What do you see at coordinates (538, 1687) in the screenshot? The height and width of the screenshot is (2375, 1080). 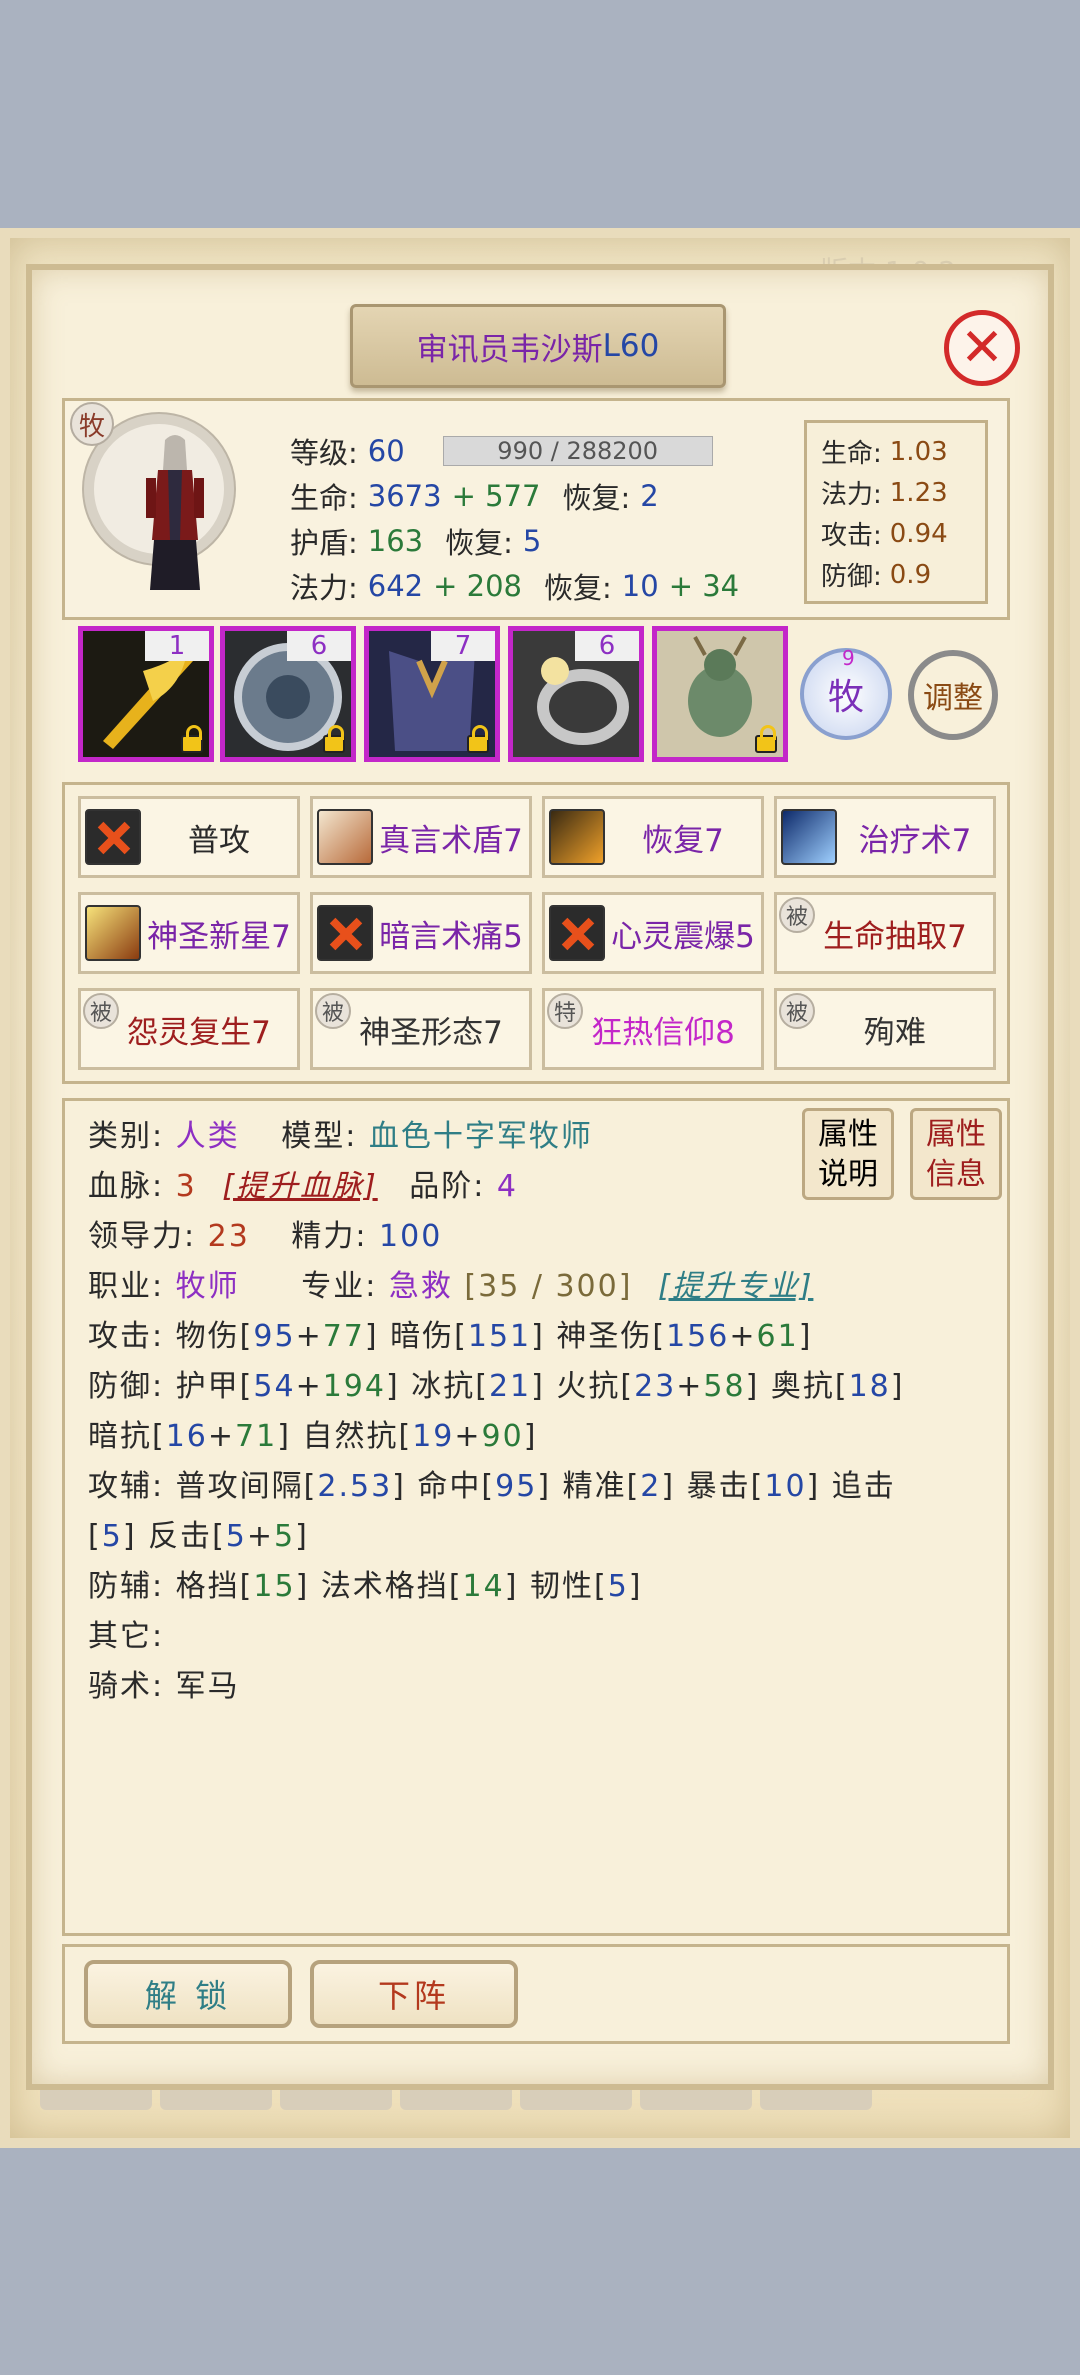 I see `riding-row: 骑术: 军马` at bounding box center [538, 1687].